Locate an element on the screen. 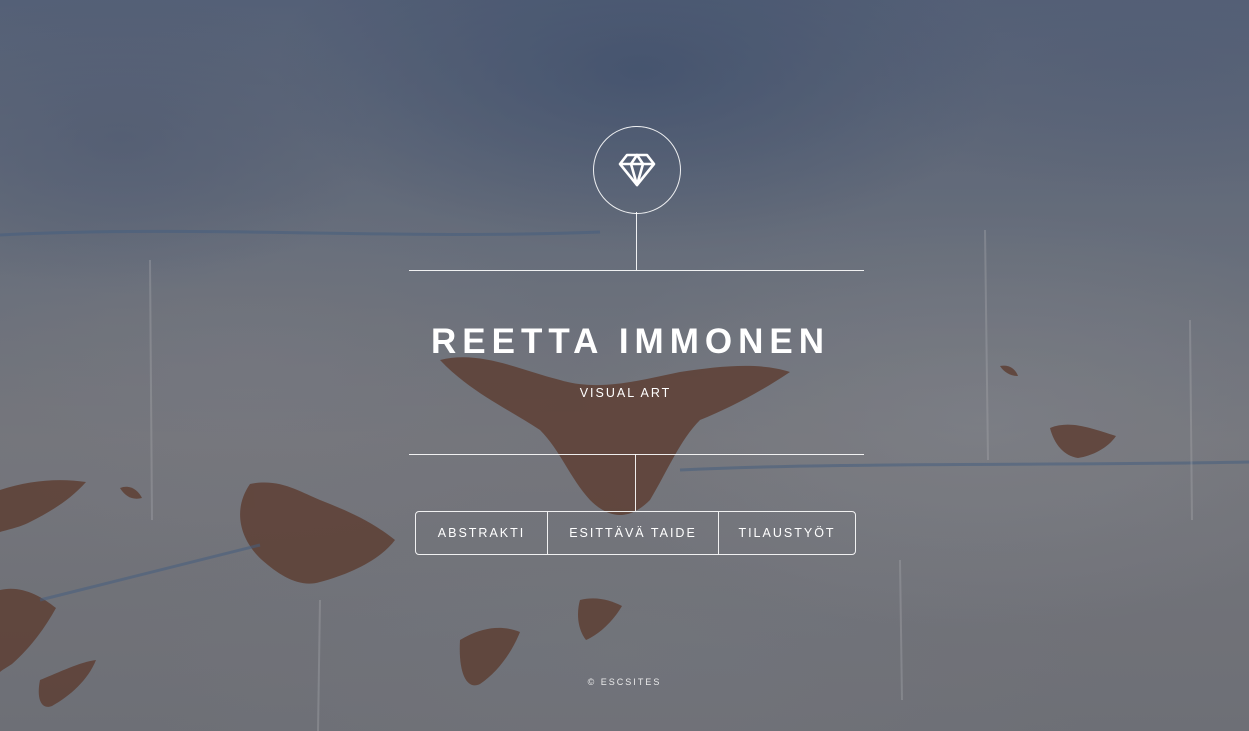 The image size is (1249, 731). connector-top is located at coordinates (636, 241).